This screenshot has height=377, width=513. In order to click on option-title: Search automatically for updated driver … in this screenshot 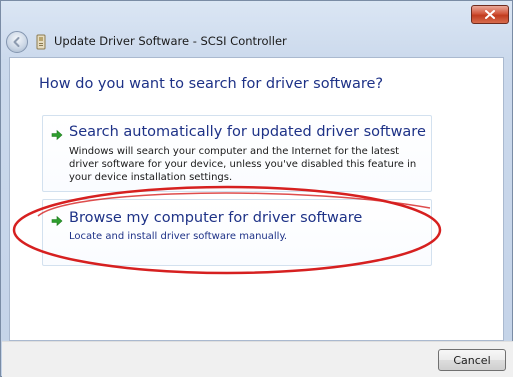, I will do `click(247, 132)`.